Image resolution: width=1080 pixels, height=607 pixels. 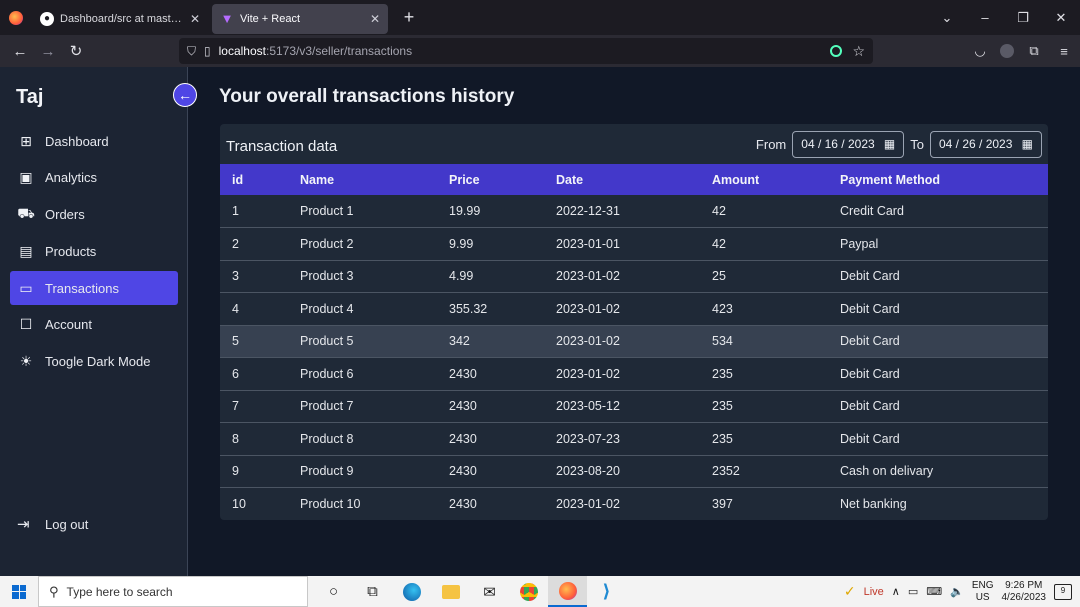 What do you see at coordinates (52, 524) in the screenshot?
I see `logout-button: ⇥ Log out` at bounding box center [52, 524].